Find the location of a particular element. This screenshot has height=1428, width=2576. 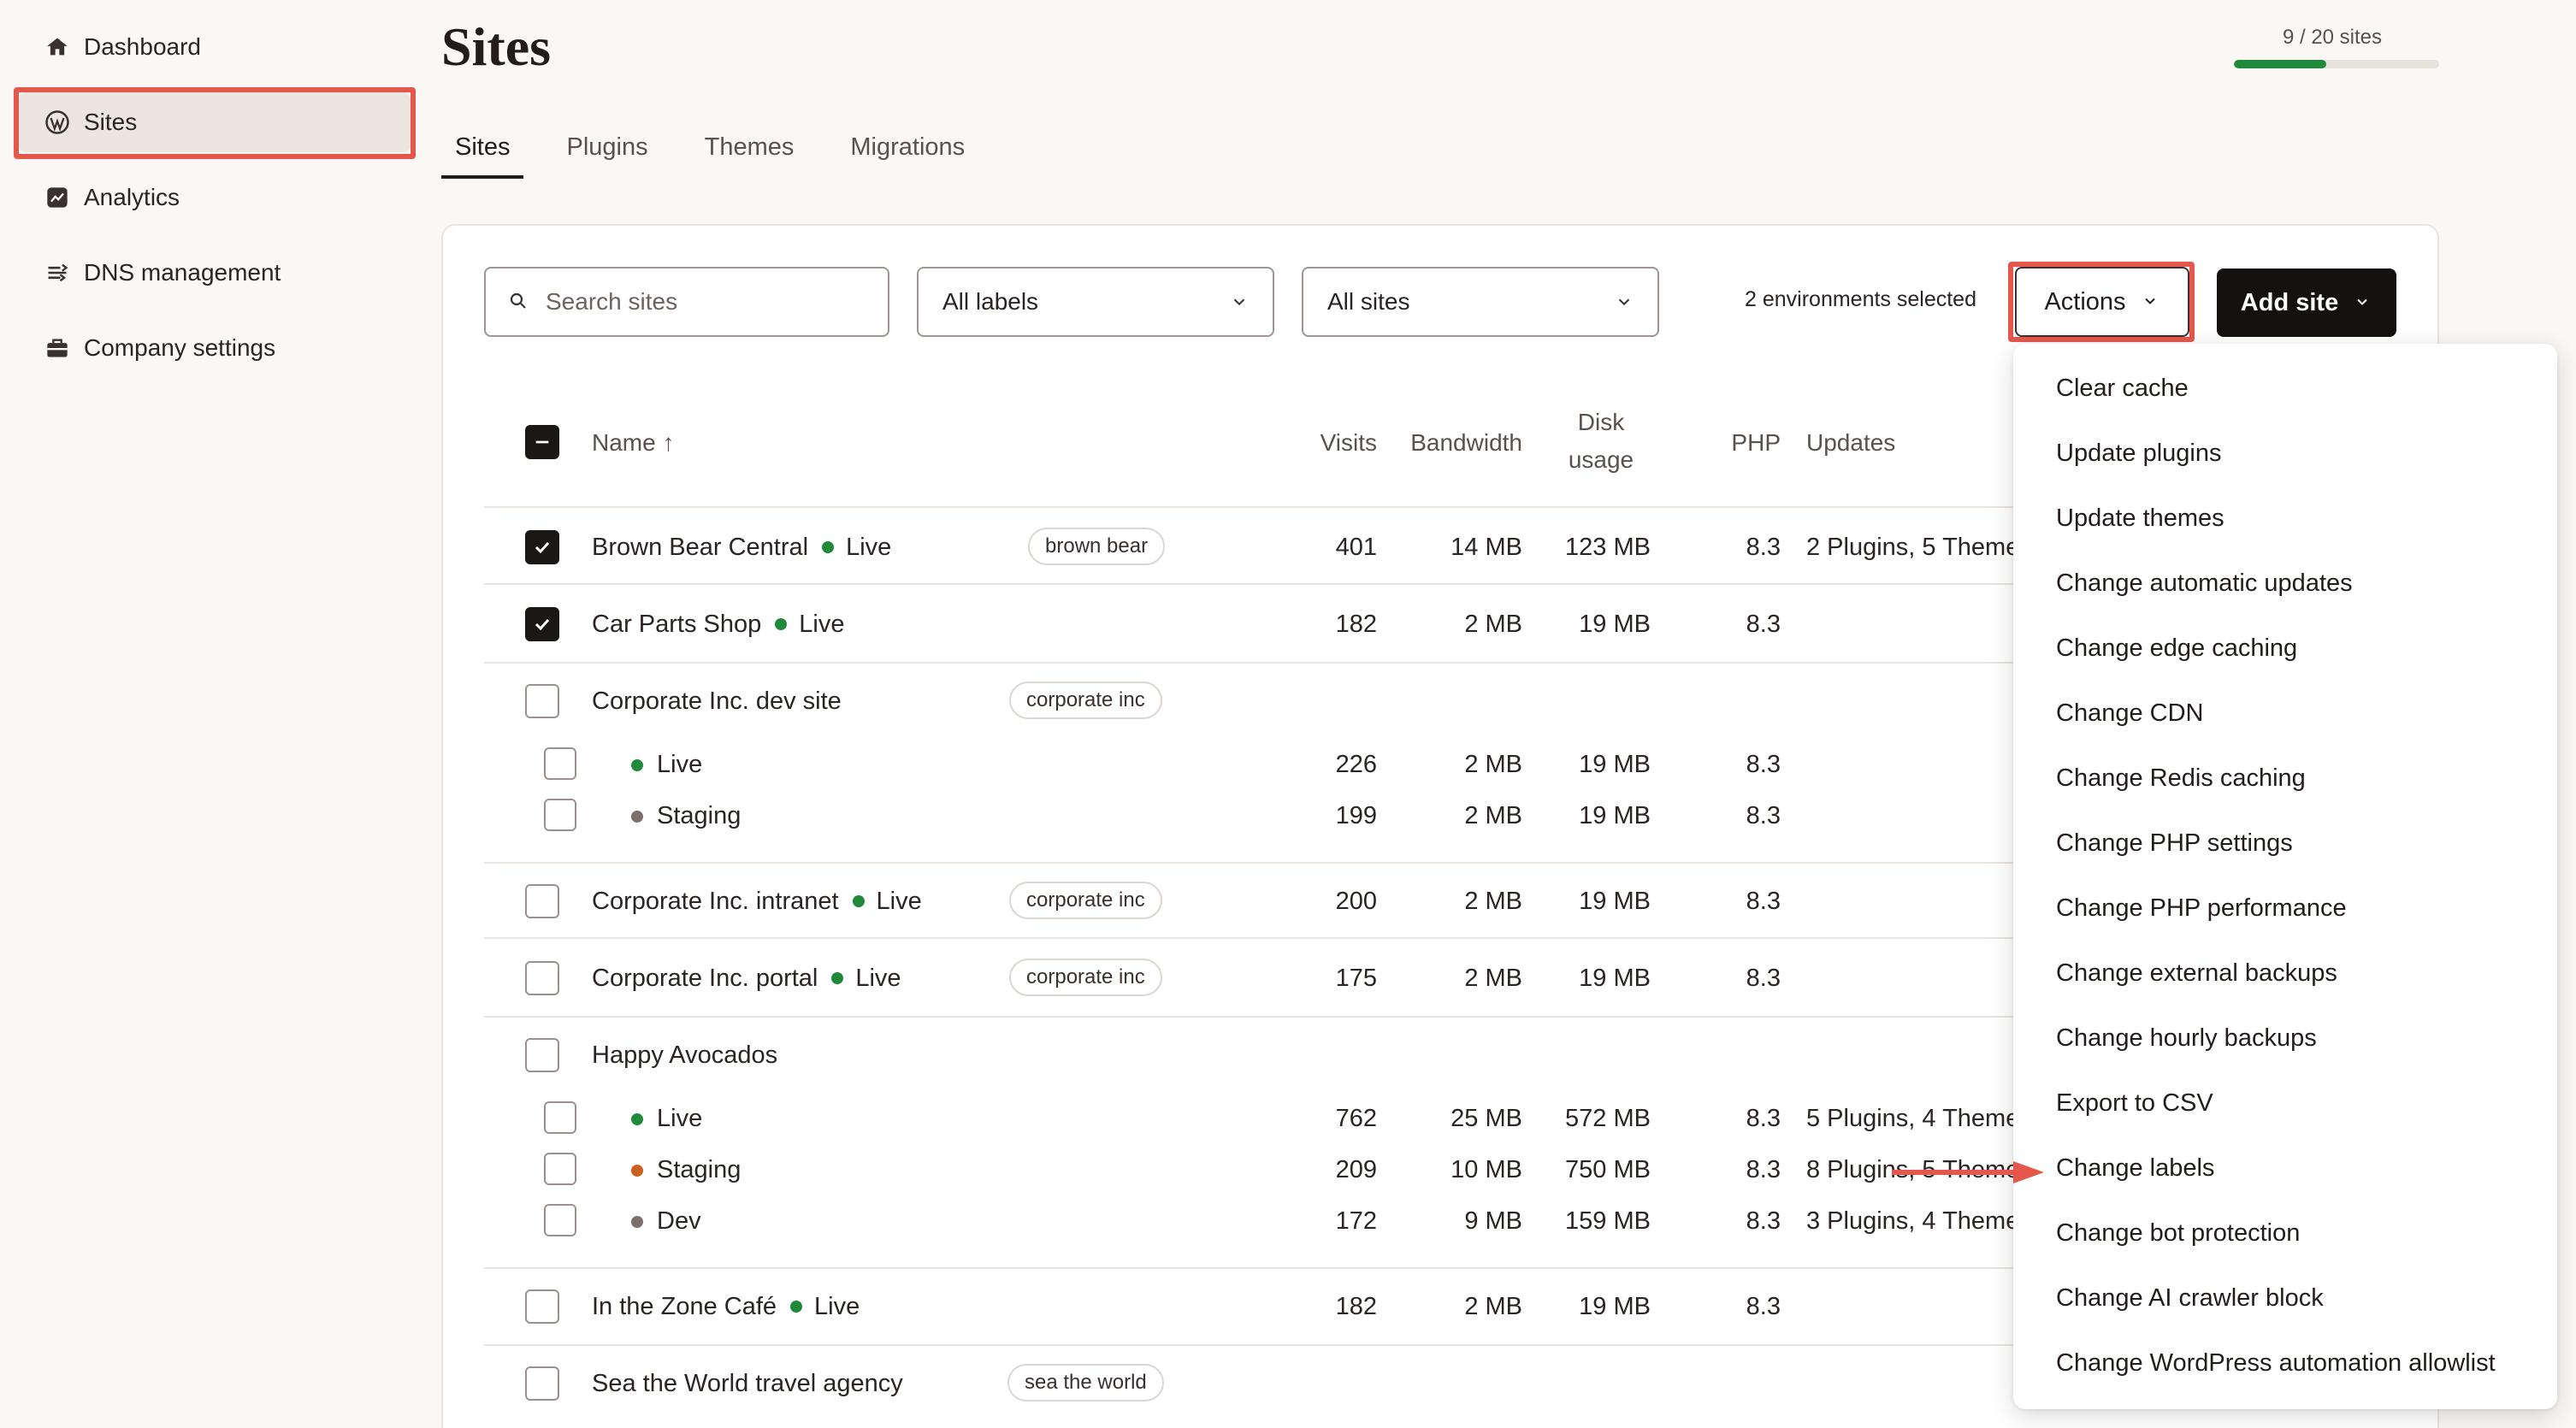

updates-value: 3 Plugins, 4 Themes is located at coordinates (1912, 1221).